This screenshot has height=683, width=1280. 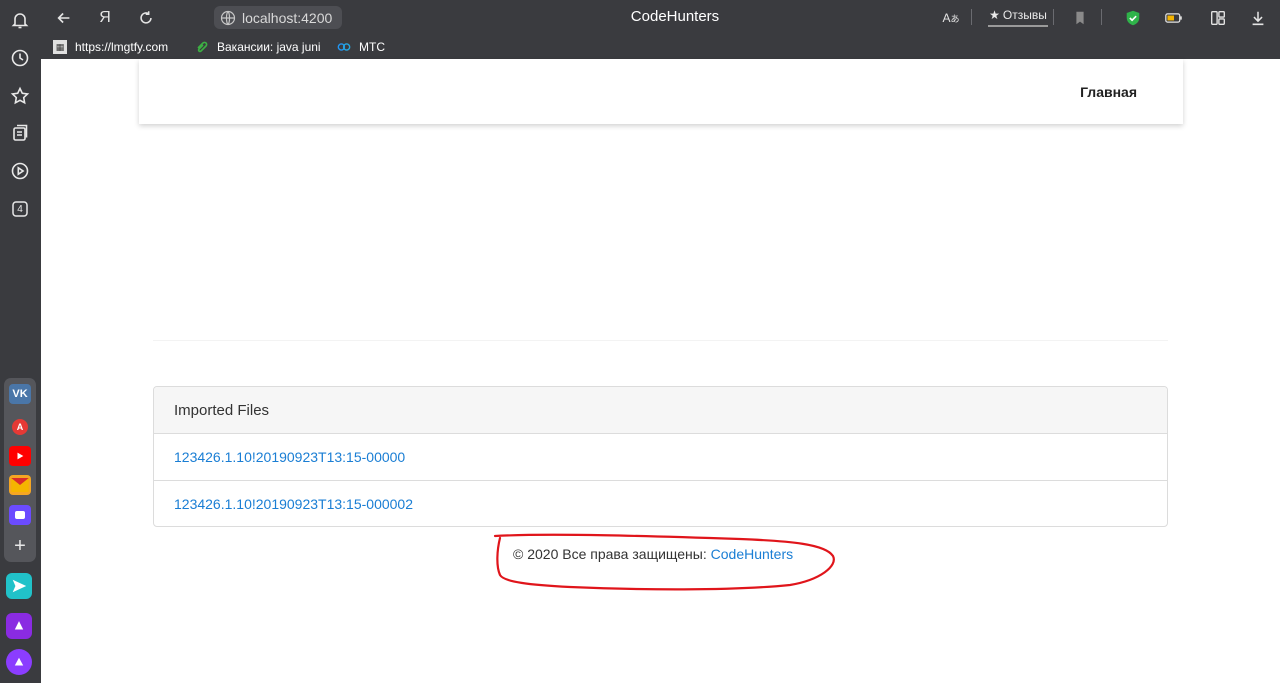 I want to click on sidebar-apps-panel: VK A +, so click(x=20, y=470).